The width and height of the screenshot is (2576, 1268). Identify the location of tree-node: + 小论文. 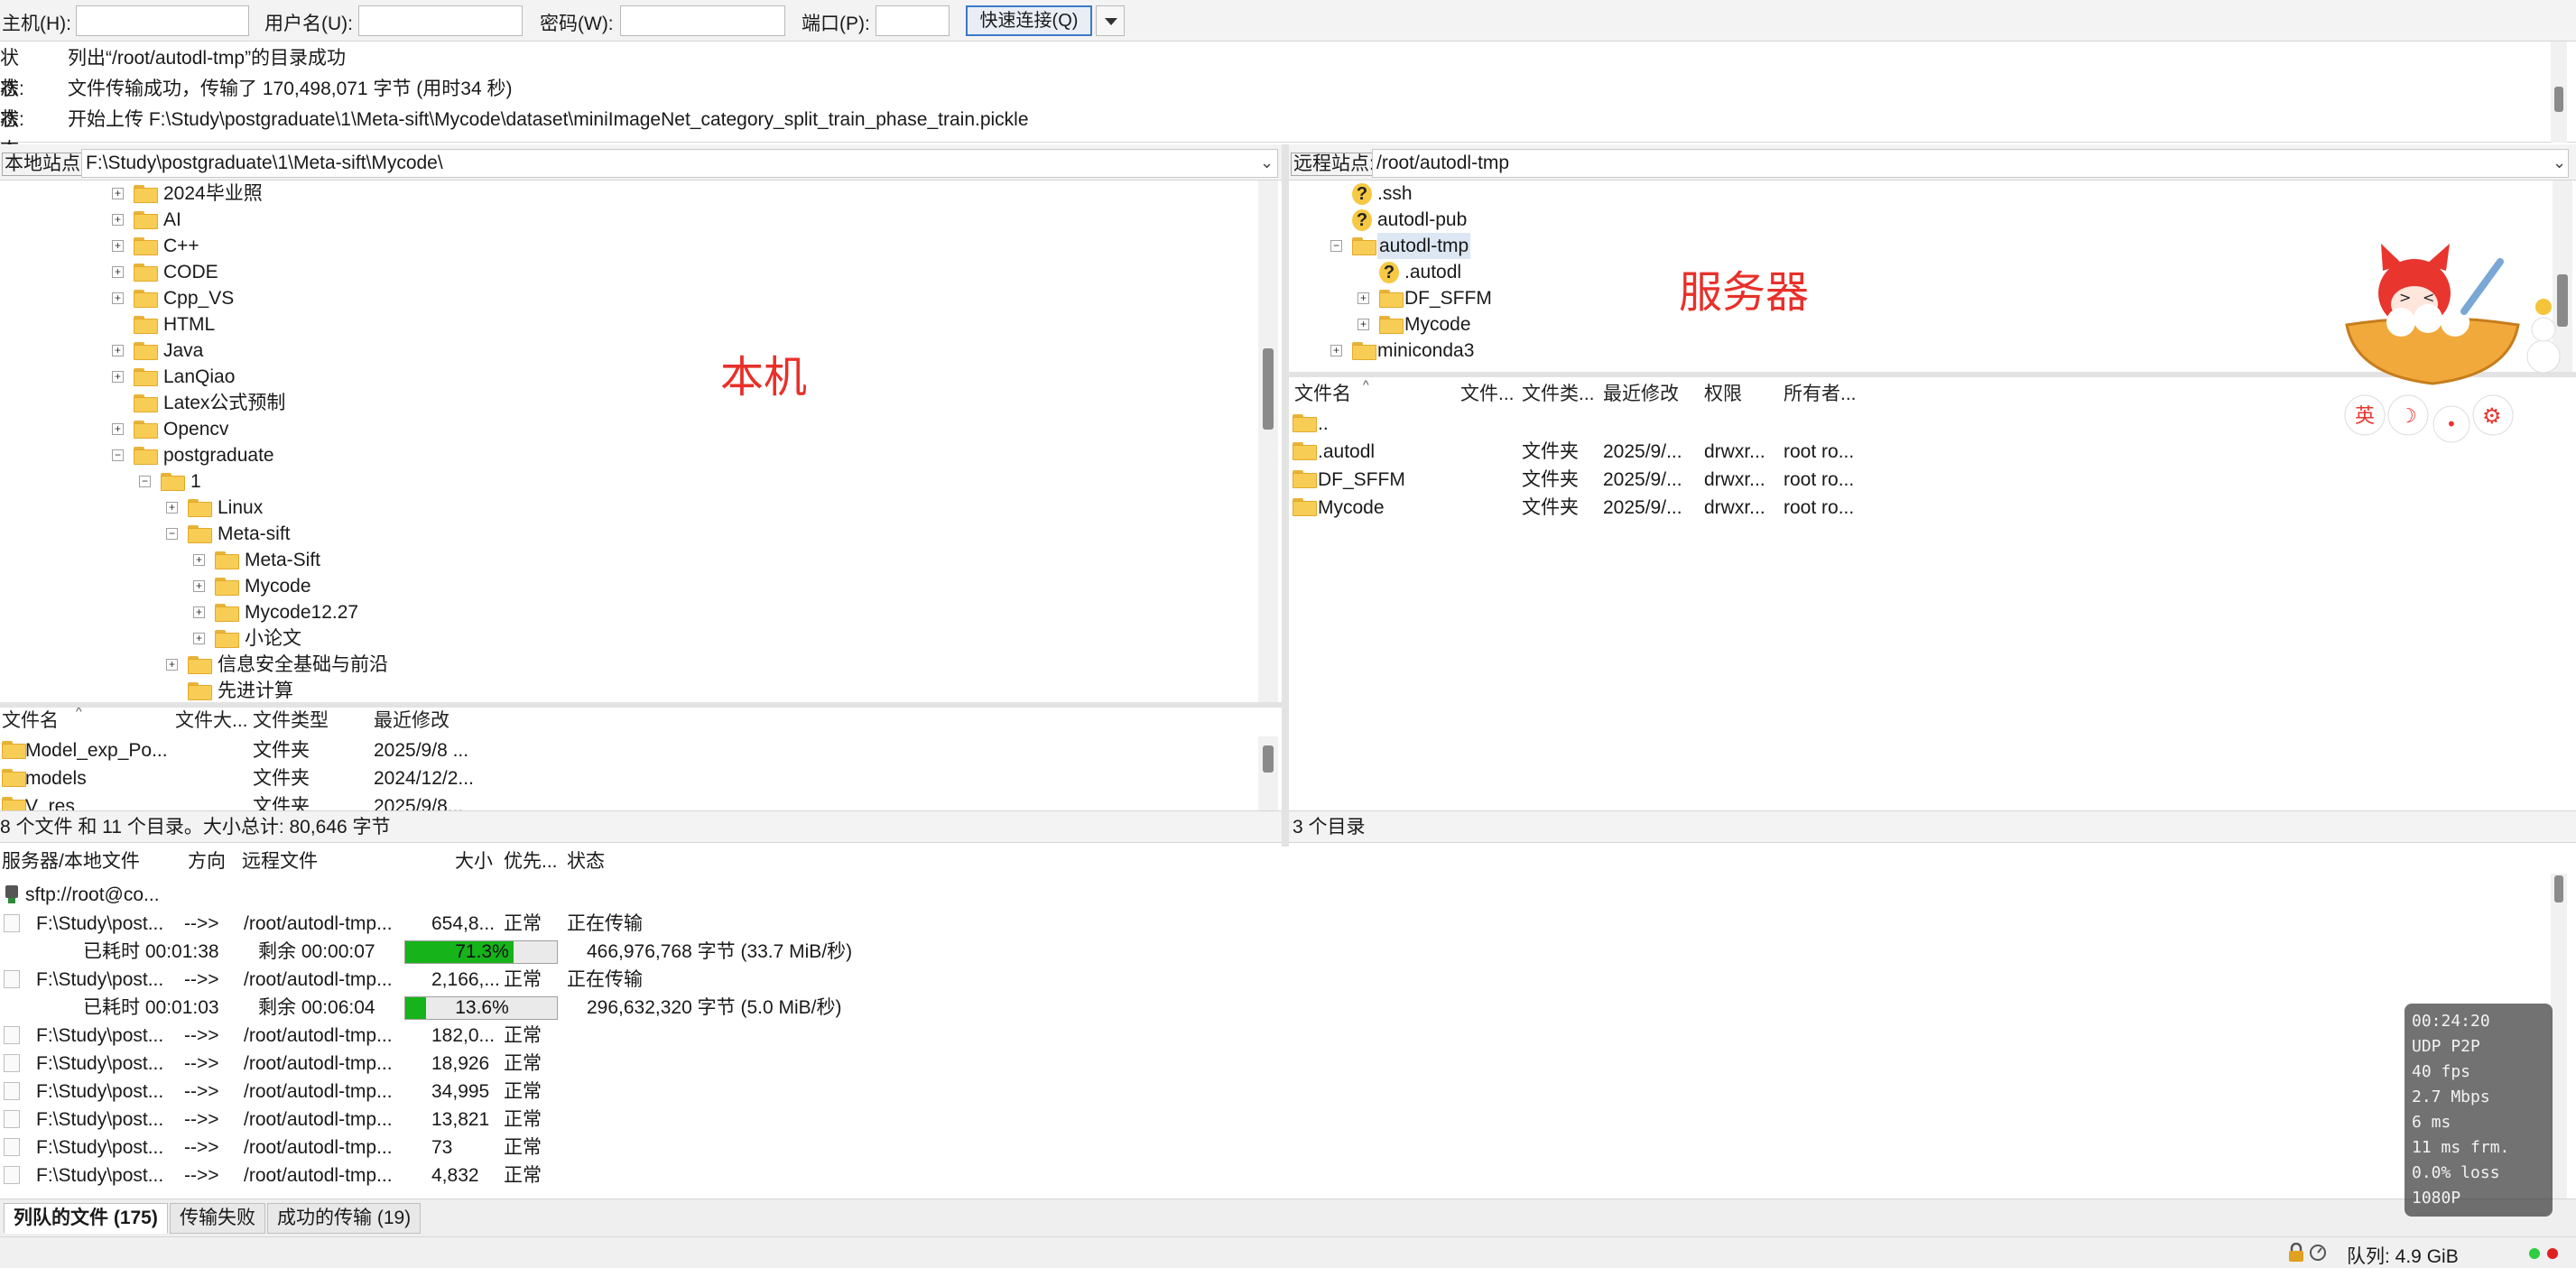
(627, 638).